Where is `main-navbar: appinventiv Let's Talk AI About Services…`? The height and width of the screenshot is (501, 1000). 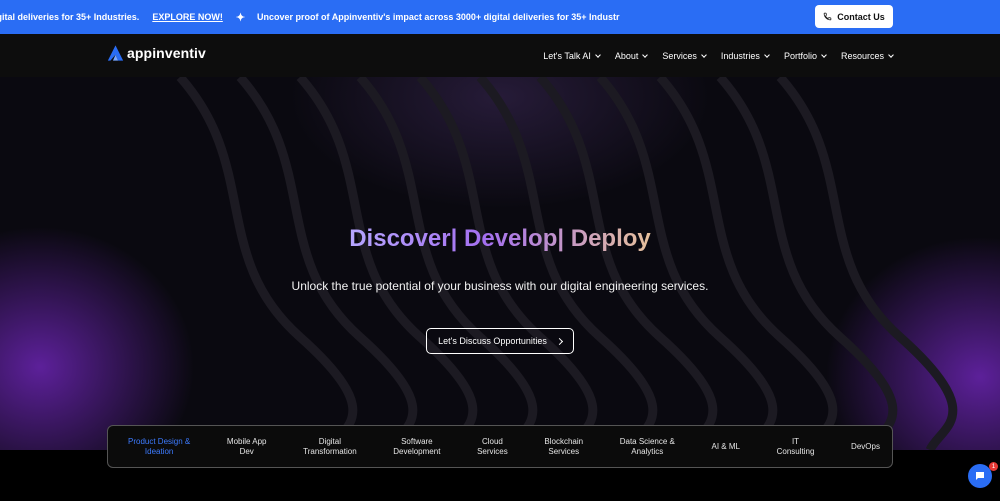
main-navbar: appinventiv Let's Talk AI About Services… is located at coordinates (500, 55).